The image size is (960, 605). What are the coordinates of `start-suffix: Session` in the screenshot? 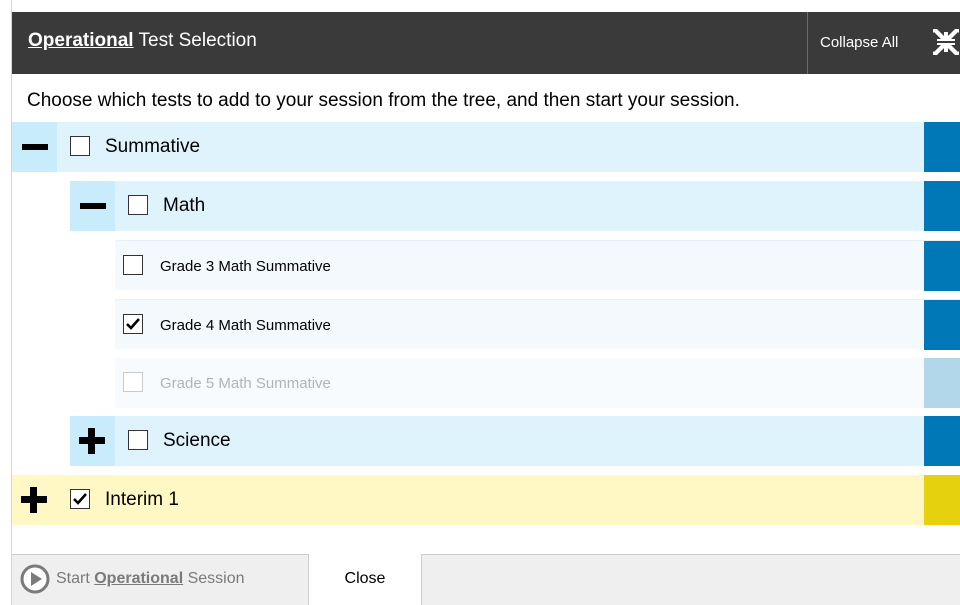 It's located at (214, 578).